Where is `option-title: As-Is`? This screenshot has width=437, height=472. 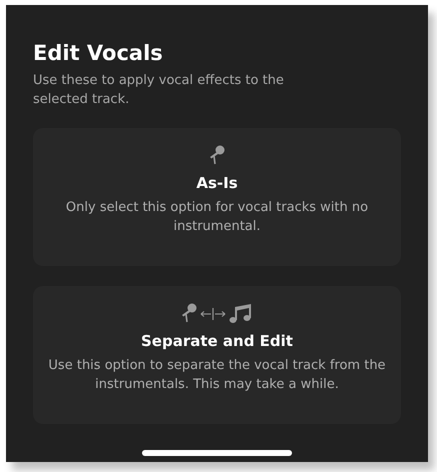
option-title: As-Is is located at coordinates (217, 183).